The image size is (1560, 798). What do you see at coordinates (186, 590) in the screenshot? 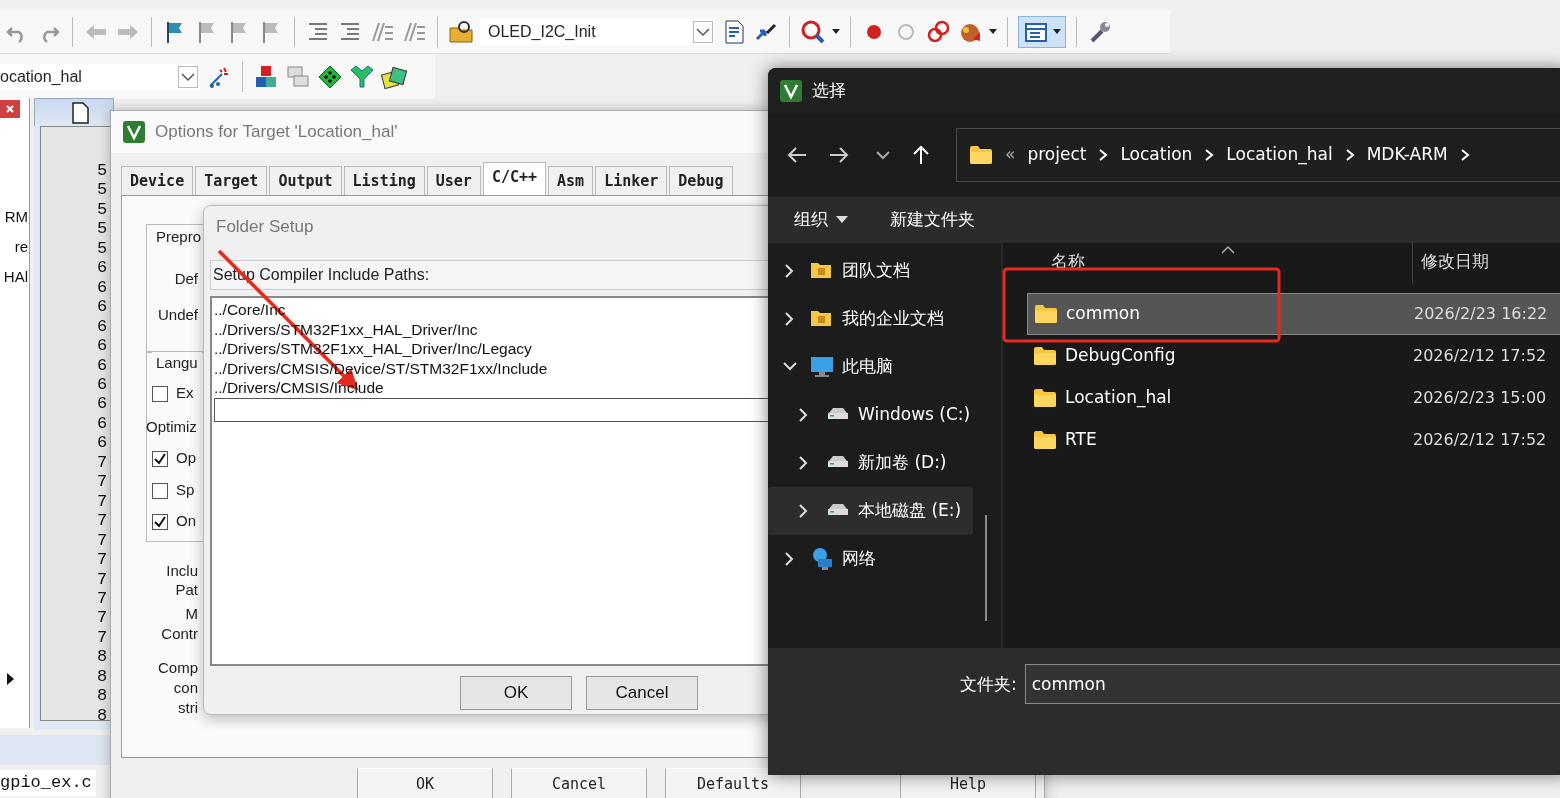
I see `field-label: Pat` at bounding box center [186, 590].